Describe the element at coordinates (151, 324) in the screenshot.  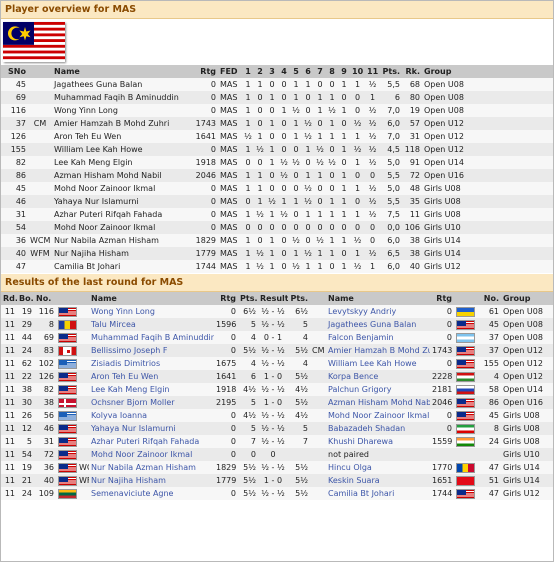
I see `player-name-link: Talu Mircea` at that location.